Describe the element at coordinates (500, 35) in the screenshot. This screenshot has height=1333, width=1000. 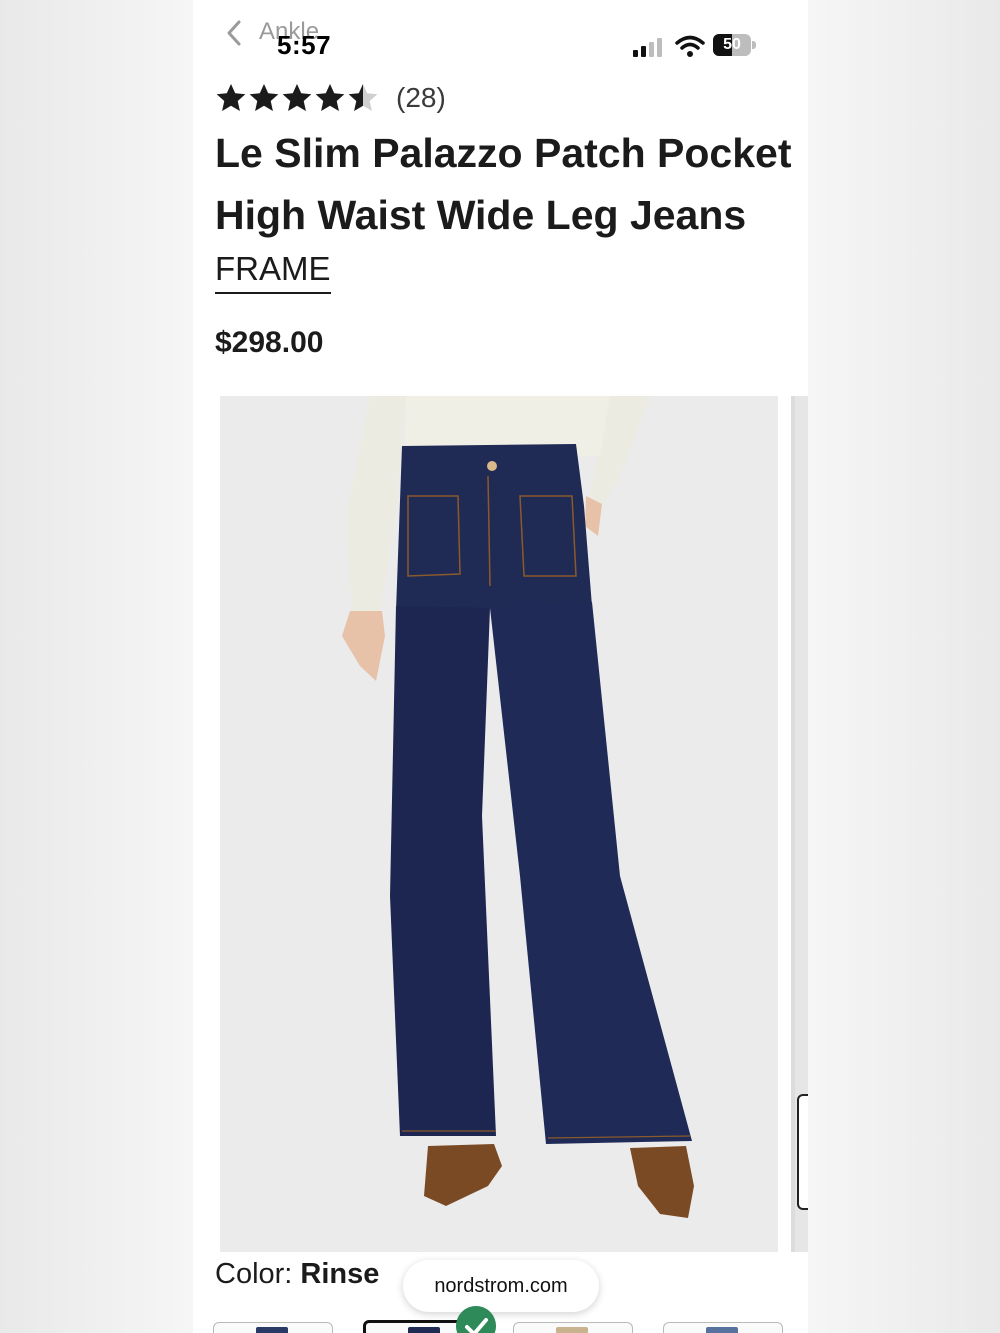
I see `status-bar: Ankle 5:57 50` at that location.